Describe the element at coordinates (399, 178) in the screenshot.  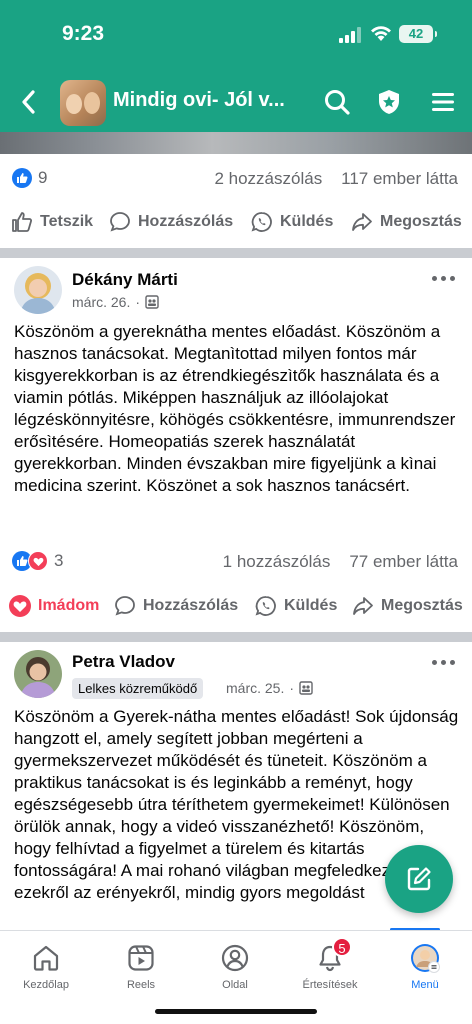
I see `post1-view-count: 117 ember látta` at that location.